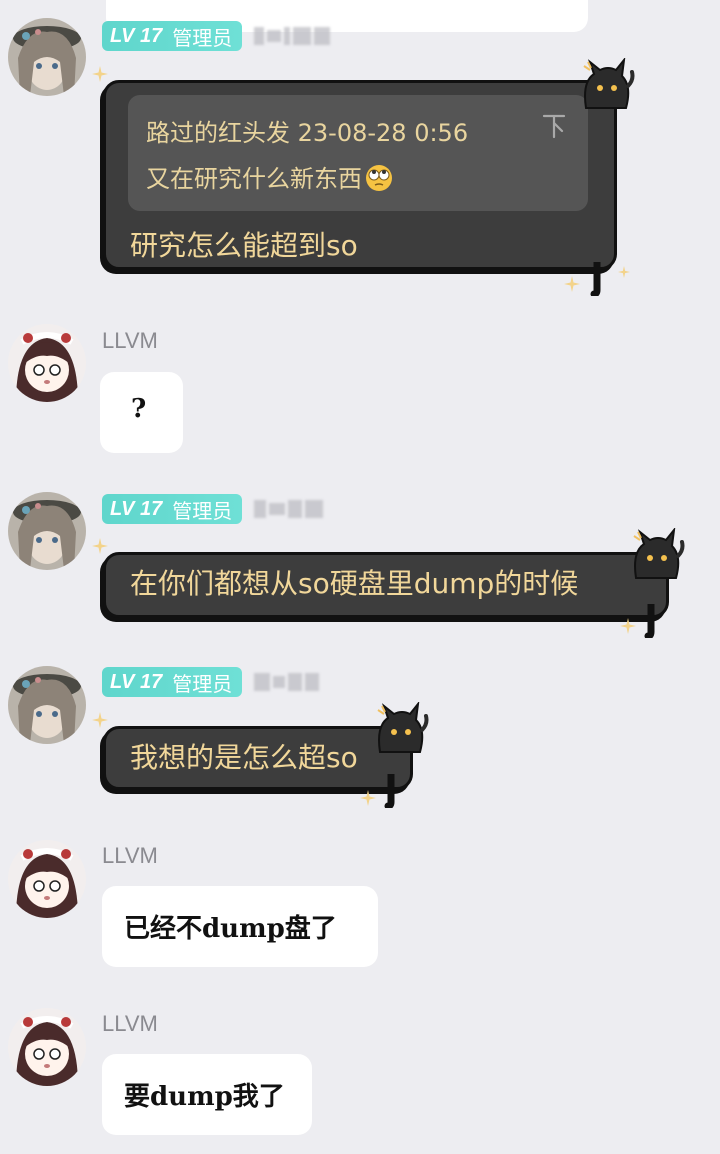 This screenshot has width=720, height=1154. I want to click on face-with-rolling-eyes-emoji, so click(379, 178).